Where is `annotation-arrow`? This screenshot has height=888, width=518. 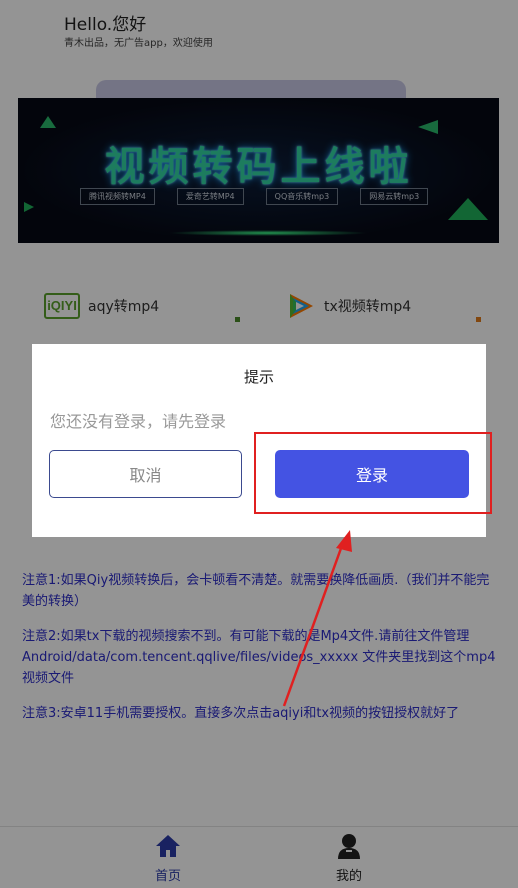
annotation-arrow is located at coordinates (317, 618).